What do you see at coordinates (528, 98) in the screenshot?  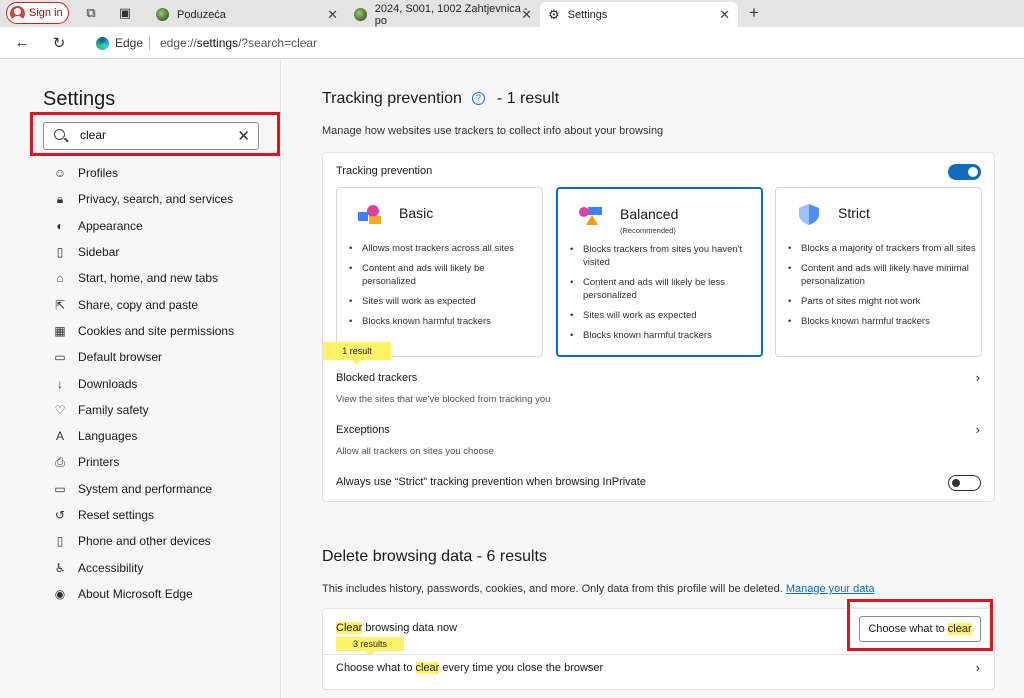 I see `tracking-result-count: - 1 result` at bounding box center [528, 98].